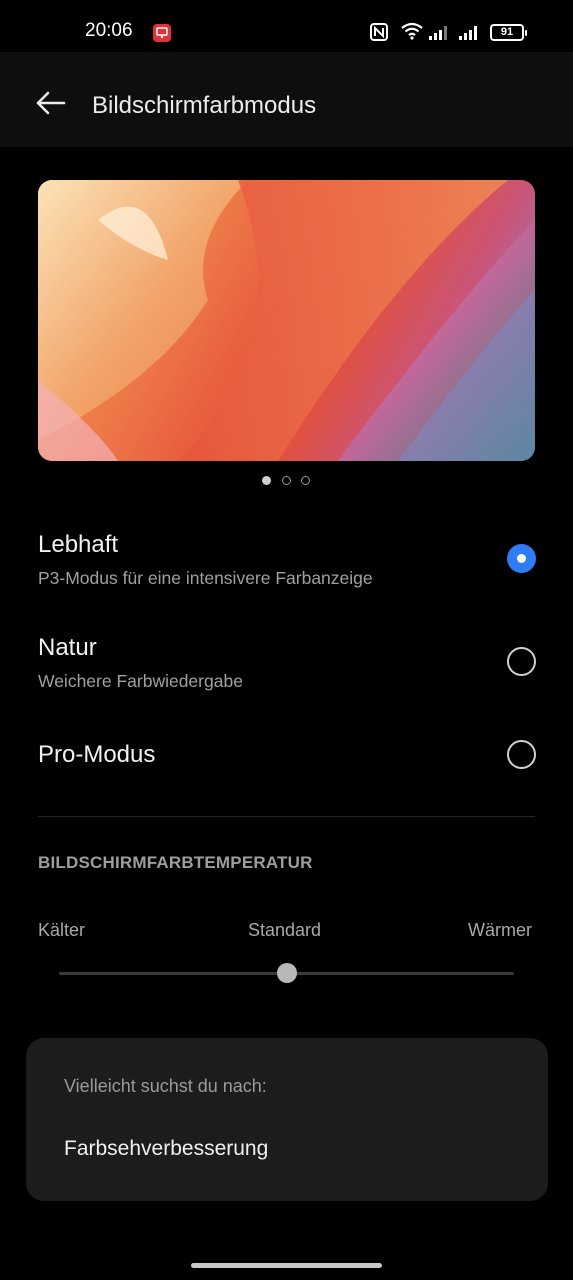 The width and height of the screenshot is (573, 1280). Describe the element at coordinates (62, 930) in the screenshot. I see `temperature-label-cooler: Kälter` at that location.